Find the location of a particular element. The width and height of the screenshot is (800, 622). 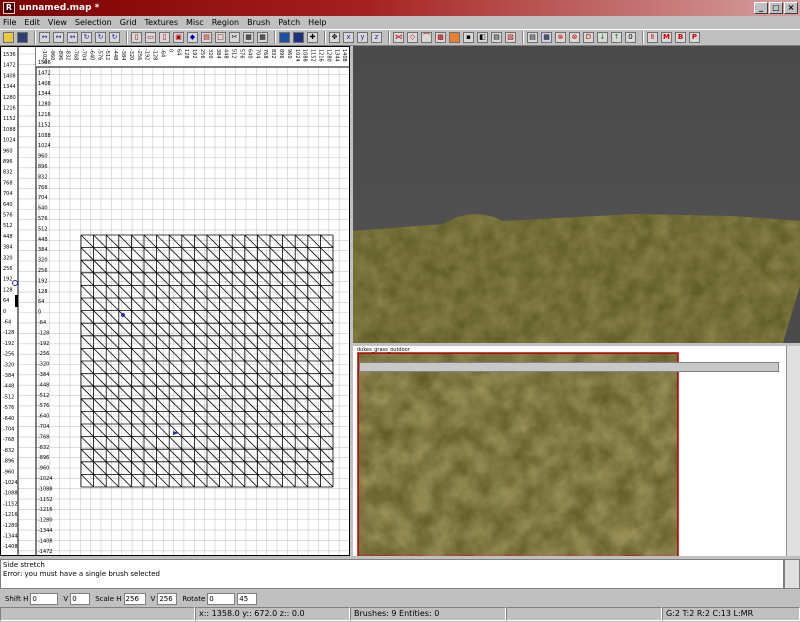

entity-view-icon: ✚ is located at coordinates (312, 37).